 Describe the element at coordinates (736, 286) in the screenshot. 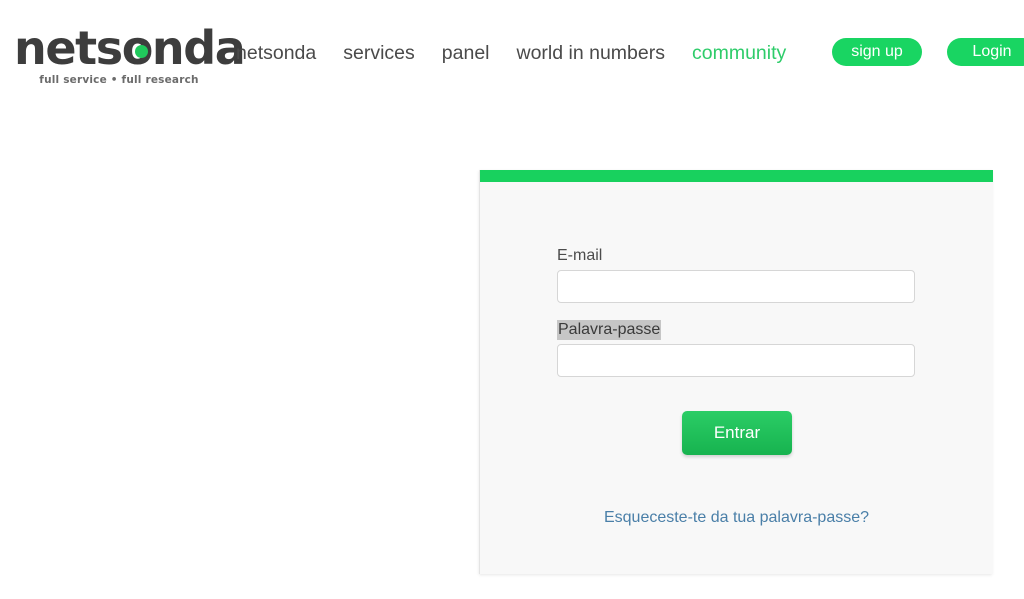

I see `email-input` at that location.